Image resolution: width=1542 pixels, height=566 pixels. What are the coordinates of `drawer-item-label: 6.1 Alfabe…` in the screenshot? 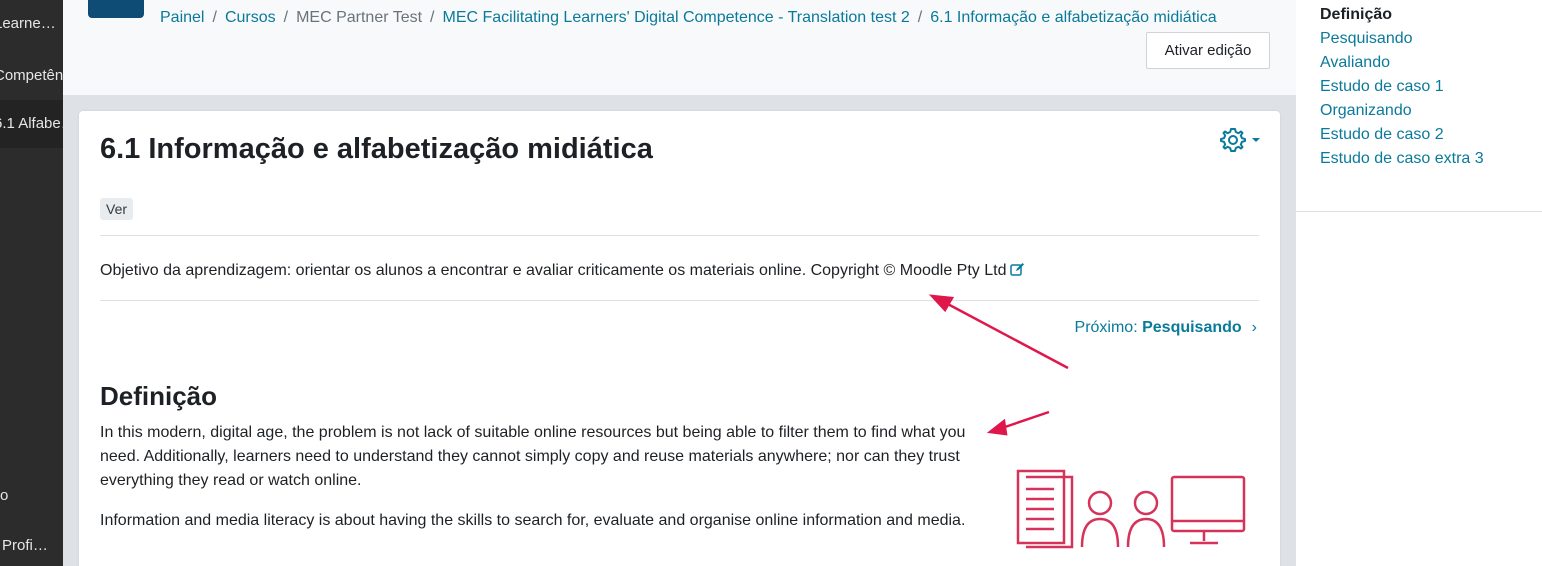 It's located at (31, 123).